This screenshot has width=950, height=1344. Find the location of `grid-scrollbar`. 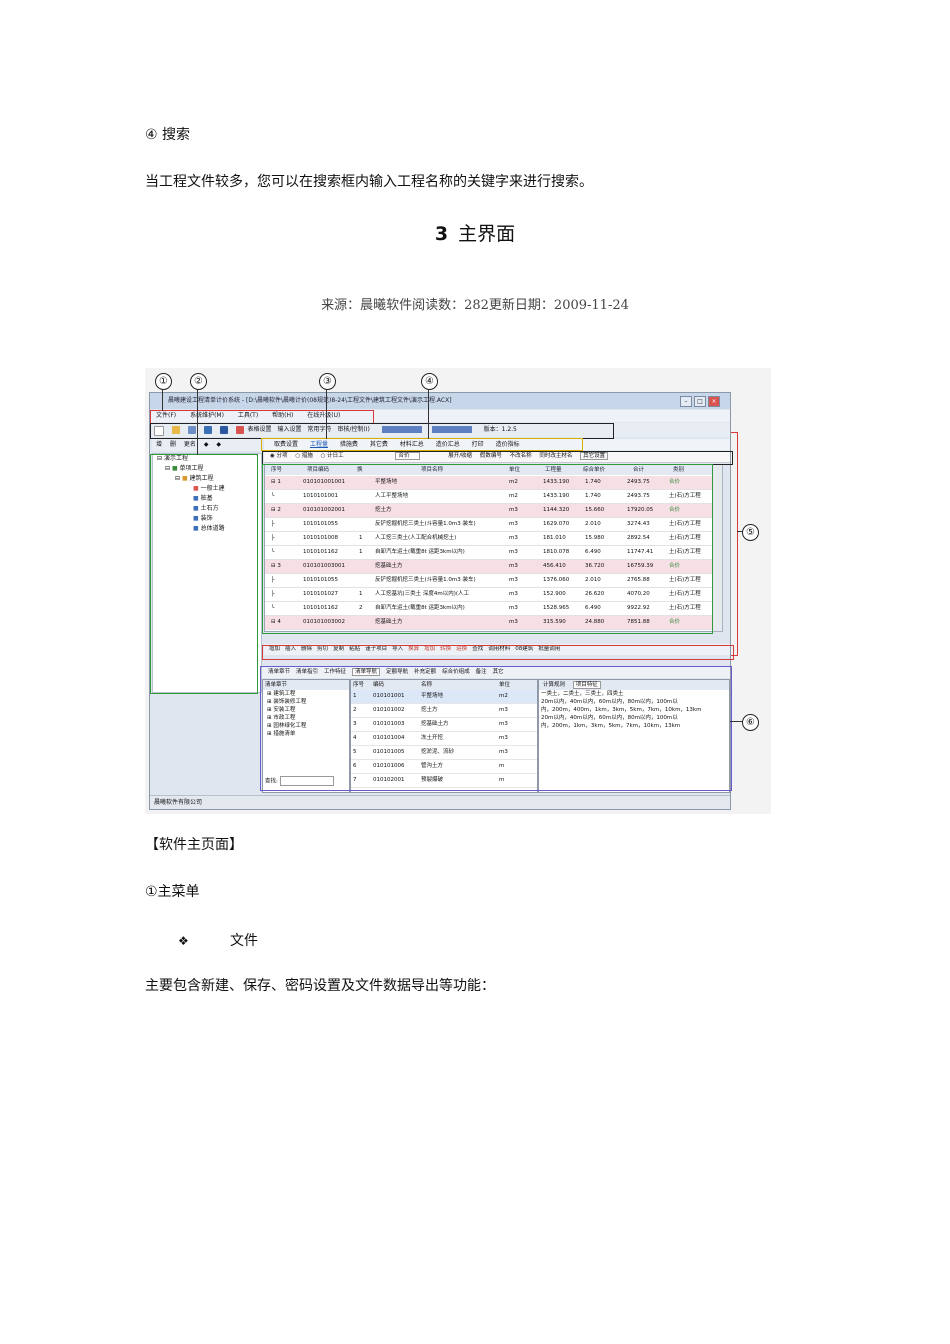

grid-scrollbar is located at coordinates (717, 548).